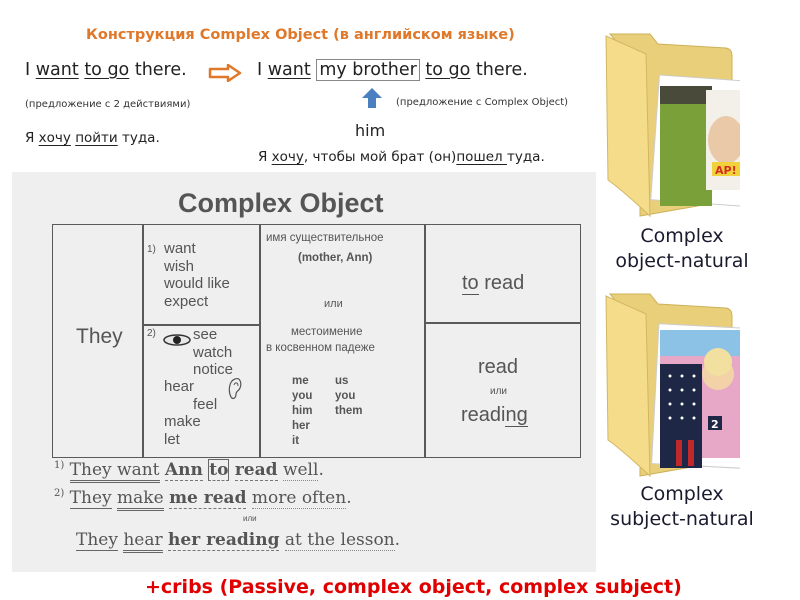 The height and width of the screenshot is (600, 800). I want to click on example-number: 2), so click(59, 493).